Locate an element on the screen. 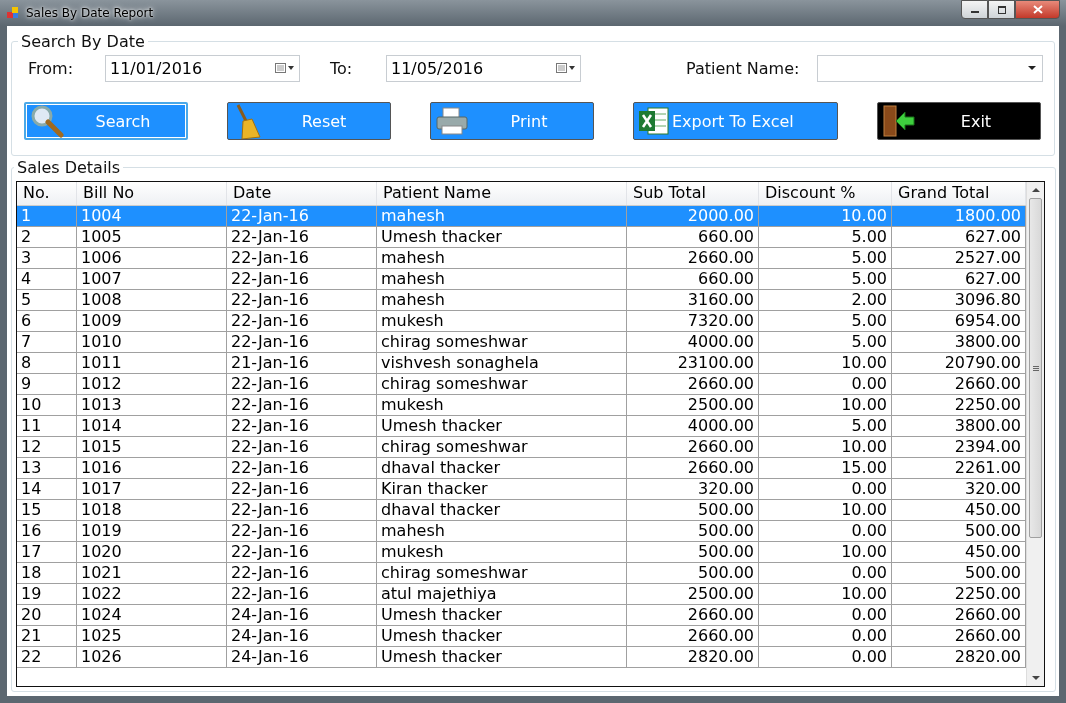 This screenshot has height=703, width=1066. maximize-button is located at coordinates (1001, 9).